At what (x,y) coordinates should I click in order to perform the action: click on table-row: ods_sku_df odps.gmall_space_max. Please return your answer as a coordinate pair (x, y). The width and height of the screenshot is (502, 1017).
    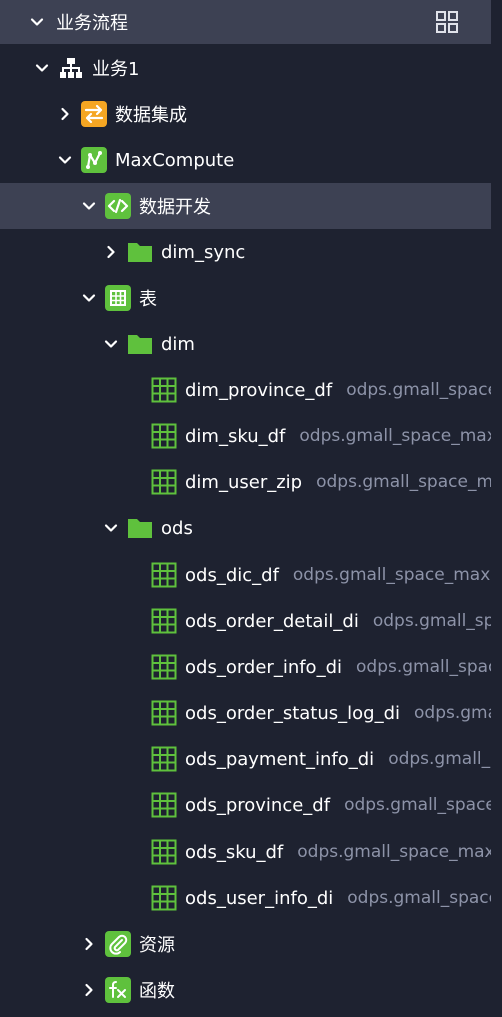
    Looking at the image, I should click on (245, 852).